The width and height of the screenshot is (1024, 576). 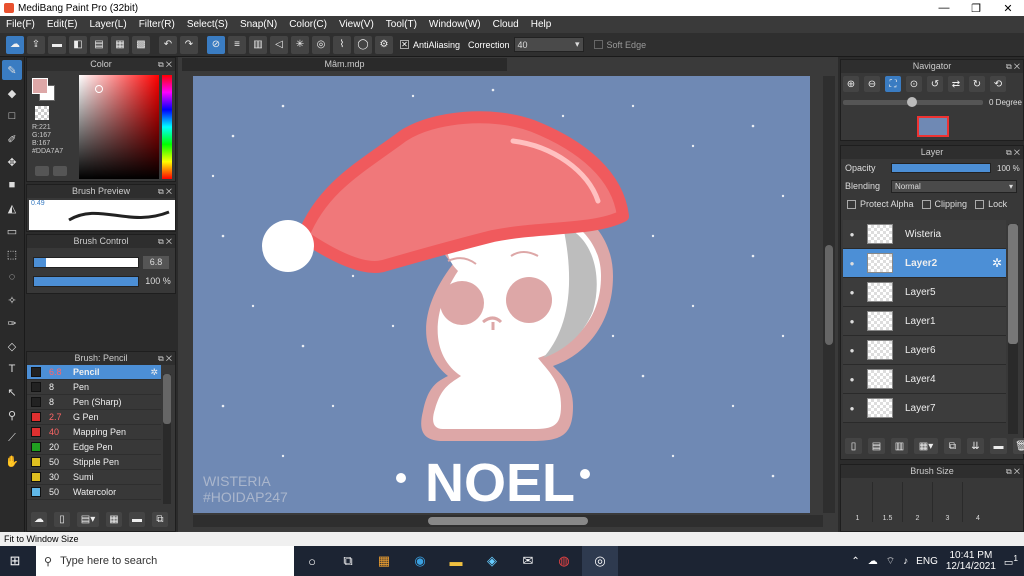 What do you see at coordinates (86, 281) in the screenshot?
I see `brush-opacity-slider` at bounding box center [86, 281].